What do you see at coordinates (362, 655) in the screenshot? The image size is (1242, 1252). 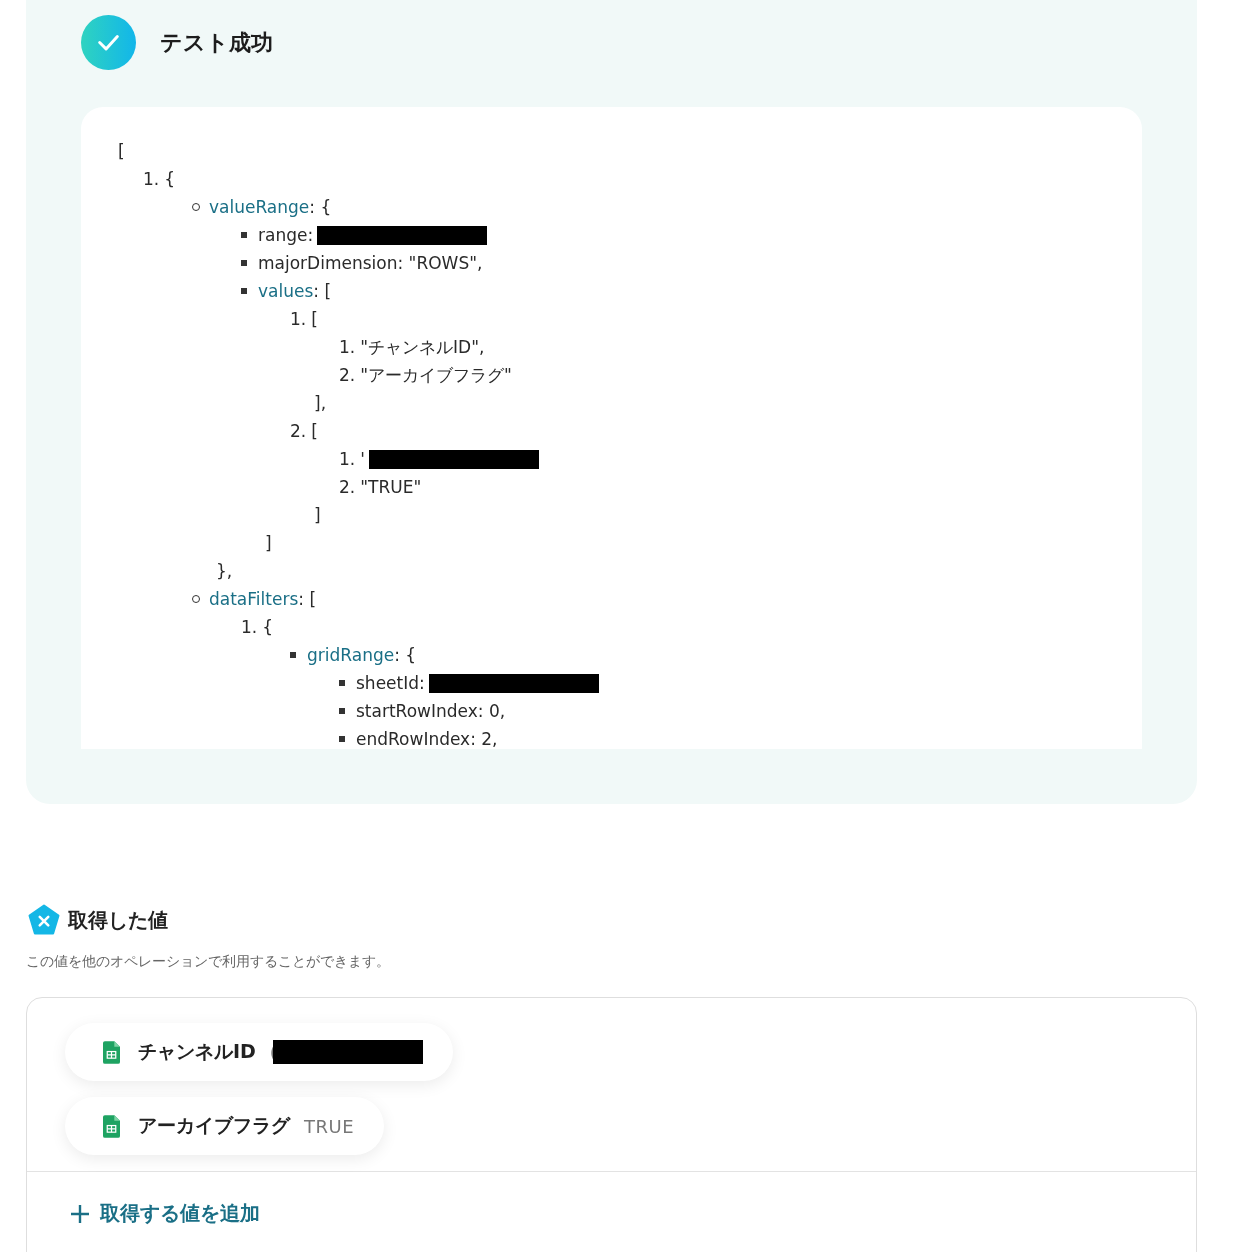 I see `code-text: gridRange: {` at bounding box center [362, 655].